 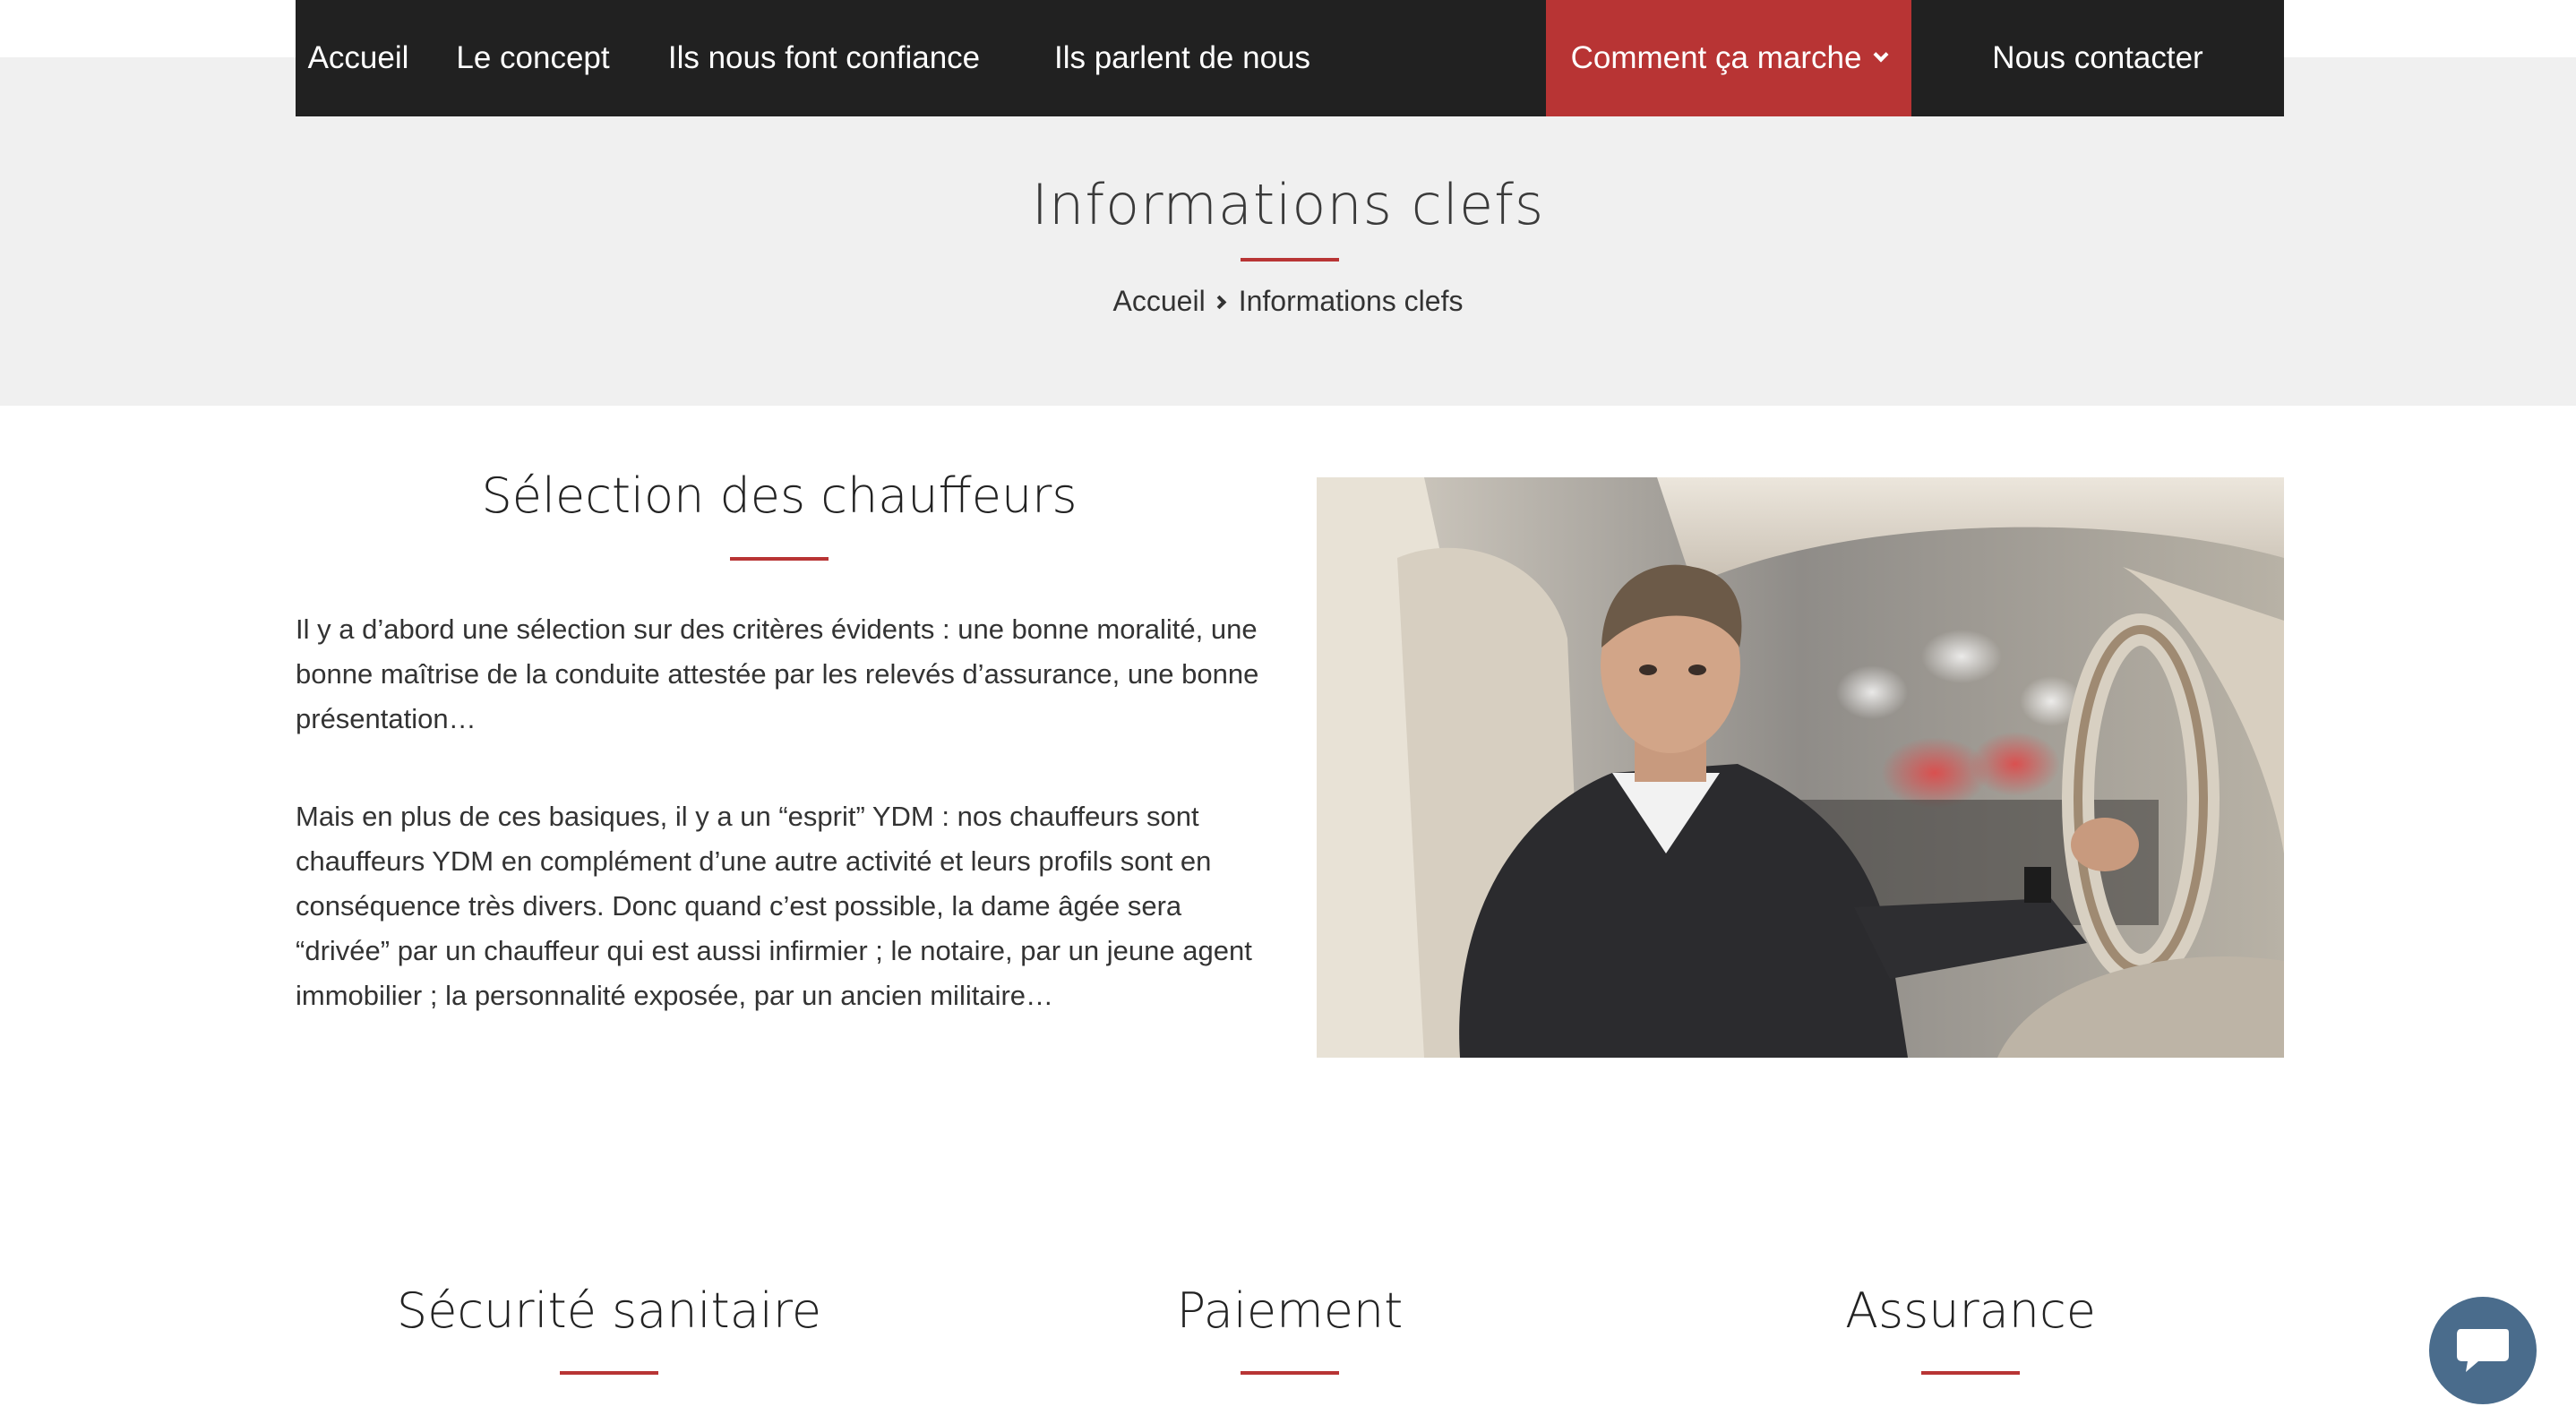 I want to click on breadcrumb-link-accueil: Accueil, so click(x=1159, y=301).